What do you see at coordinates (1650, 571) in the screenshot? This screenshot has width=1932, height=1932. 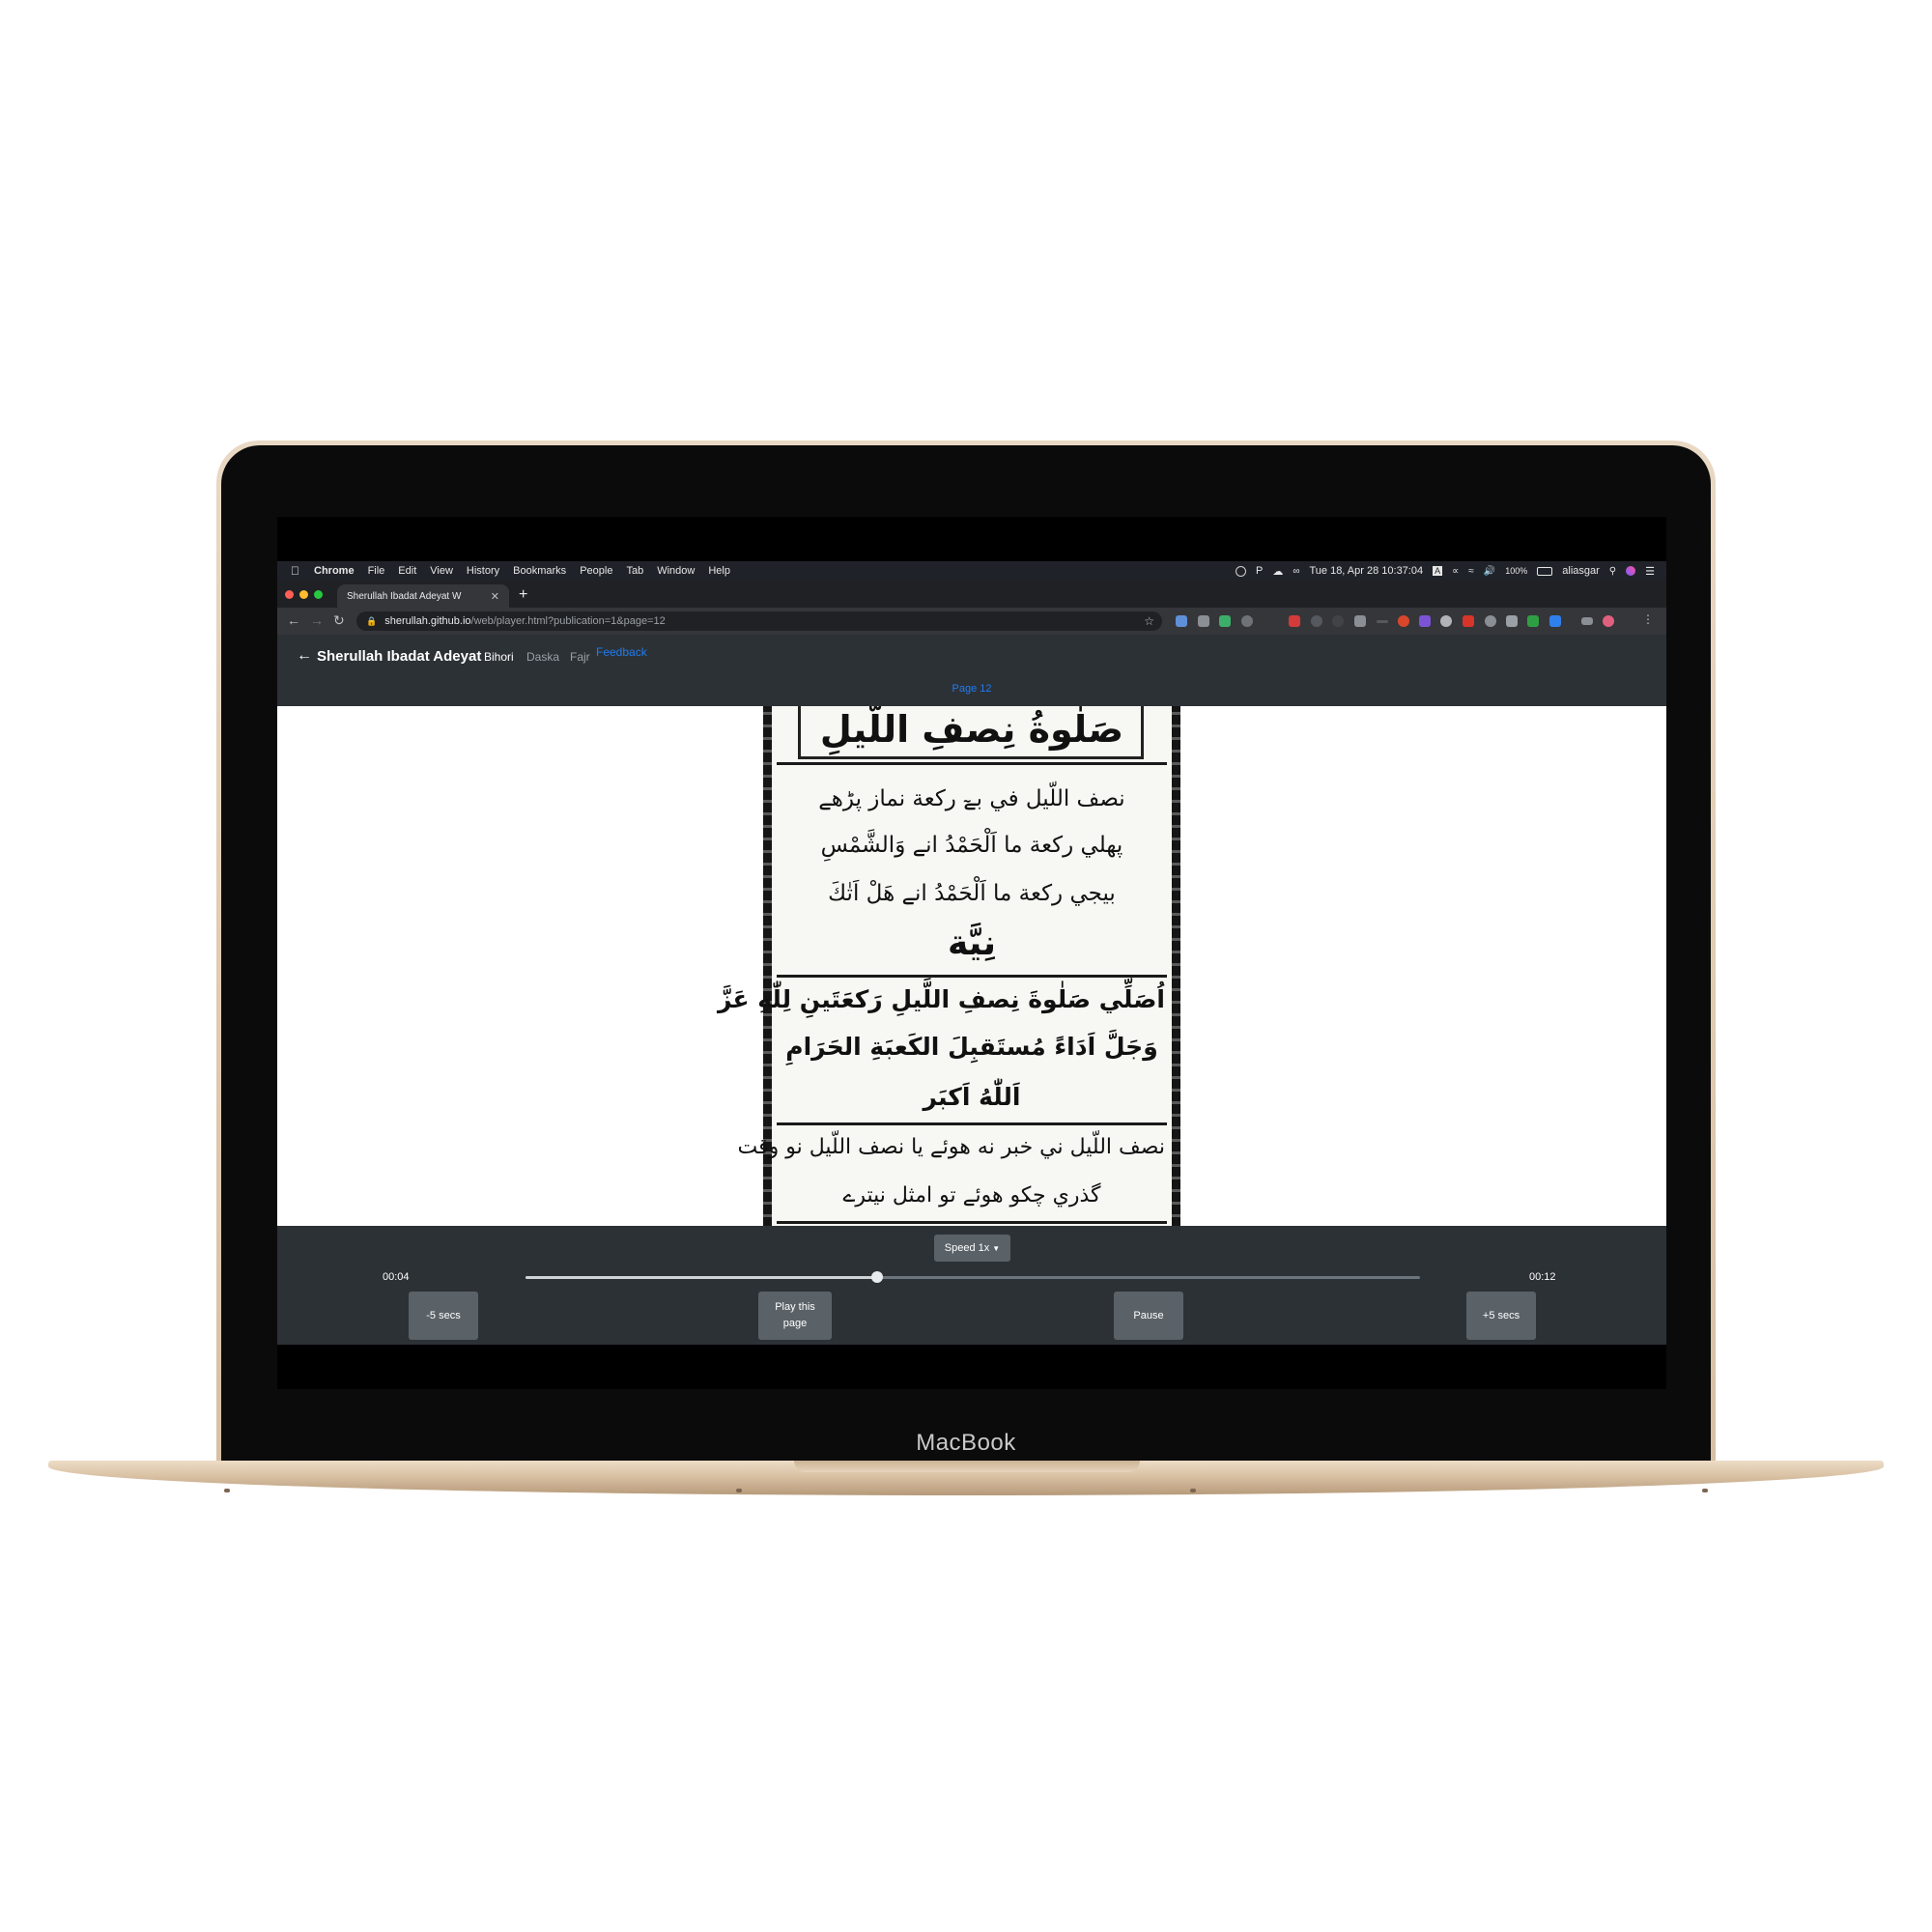 I see `notification-center-icon: ☰` at bounding box center [1650, 571].